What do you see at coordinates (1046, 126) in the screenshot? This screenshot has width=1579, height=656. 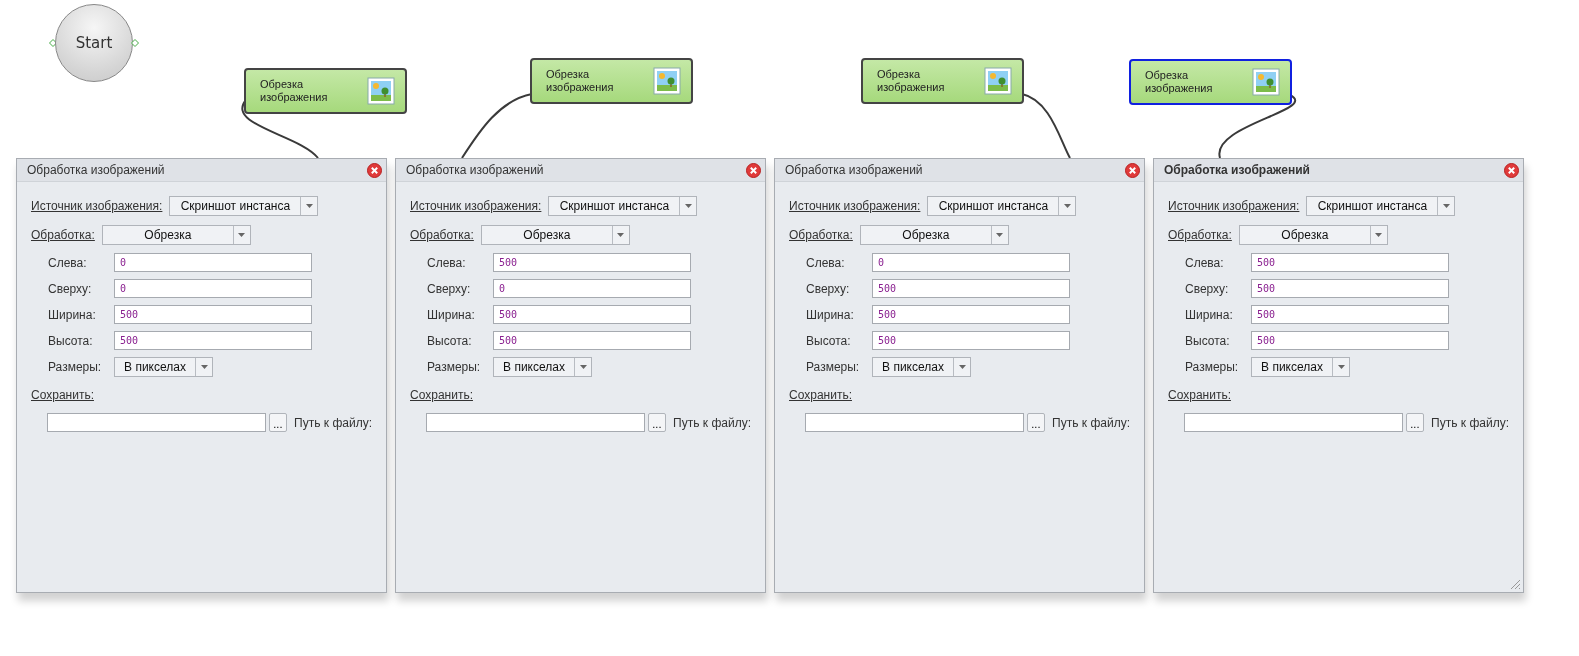 I see `connector-line` at bounding box center [1046, 126].